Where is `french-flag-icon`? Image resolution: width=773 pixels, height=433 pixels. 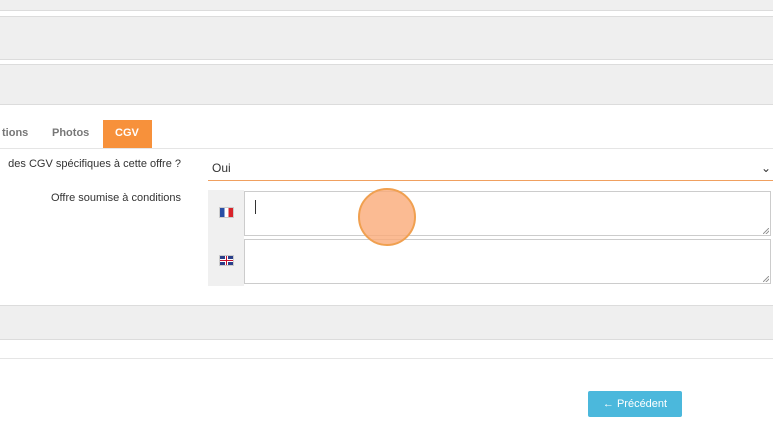 french-flag-icon is located at coordinates (226, 212).